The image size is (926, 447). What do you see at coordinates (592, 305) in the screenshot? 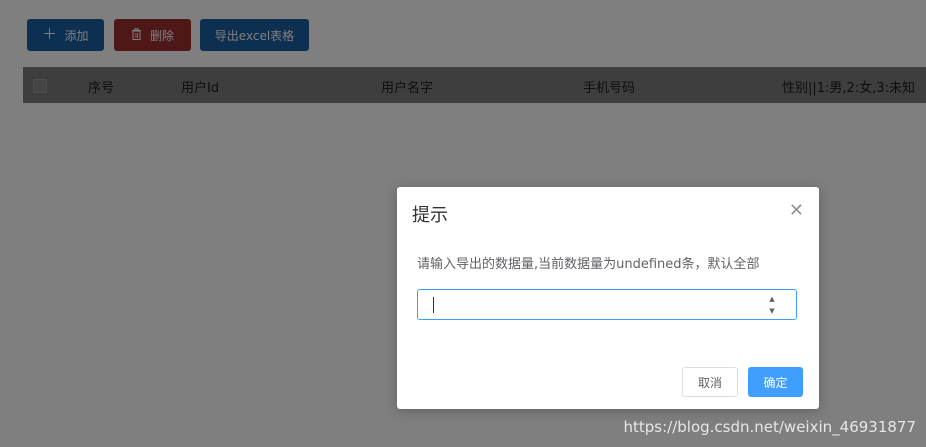
I see `quantity-input` at bounding box center [592, 305].